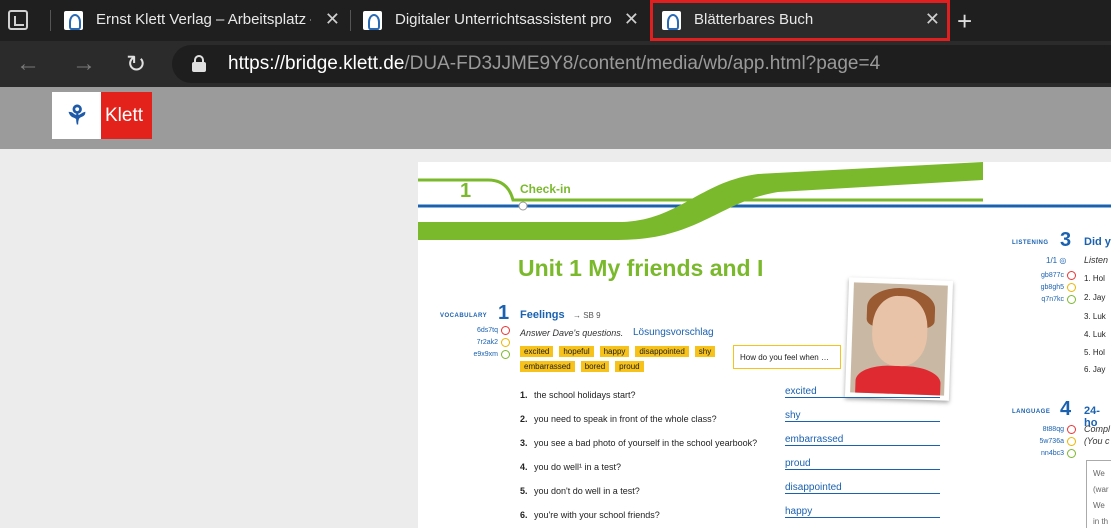  Describe the element at coordinates (1097, 242) in the screenshot. I see `exercise-title: Did y` at that location.